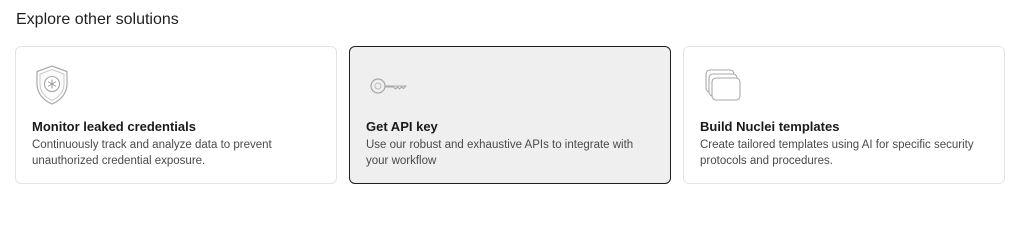  What do you see at coordinates (97, 19) in the screenshot?
I see `section-title: Explore other solutions` at bounding box center [97, 19].